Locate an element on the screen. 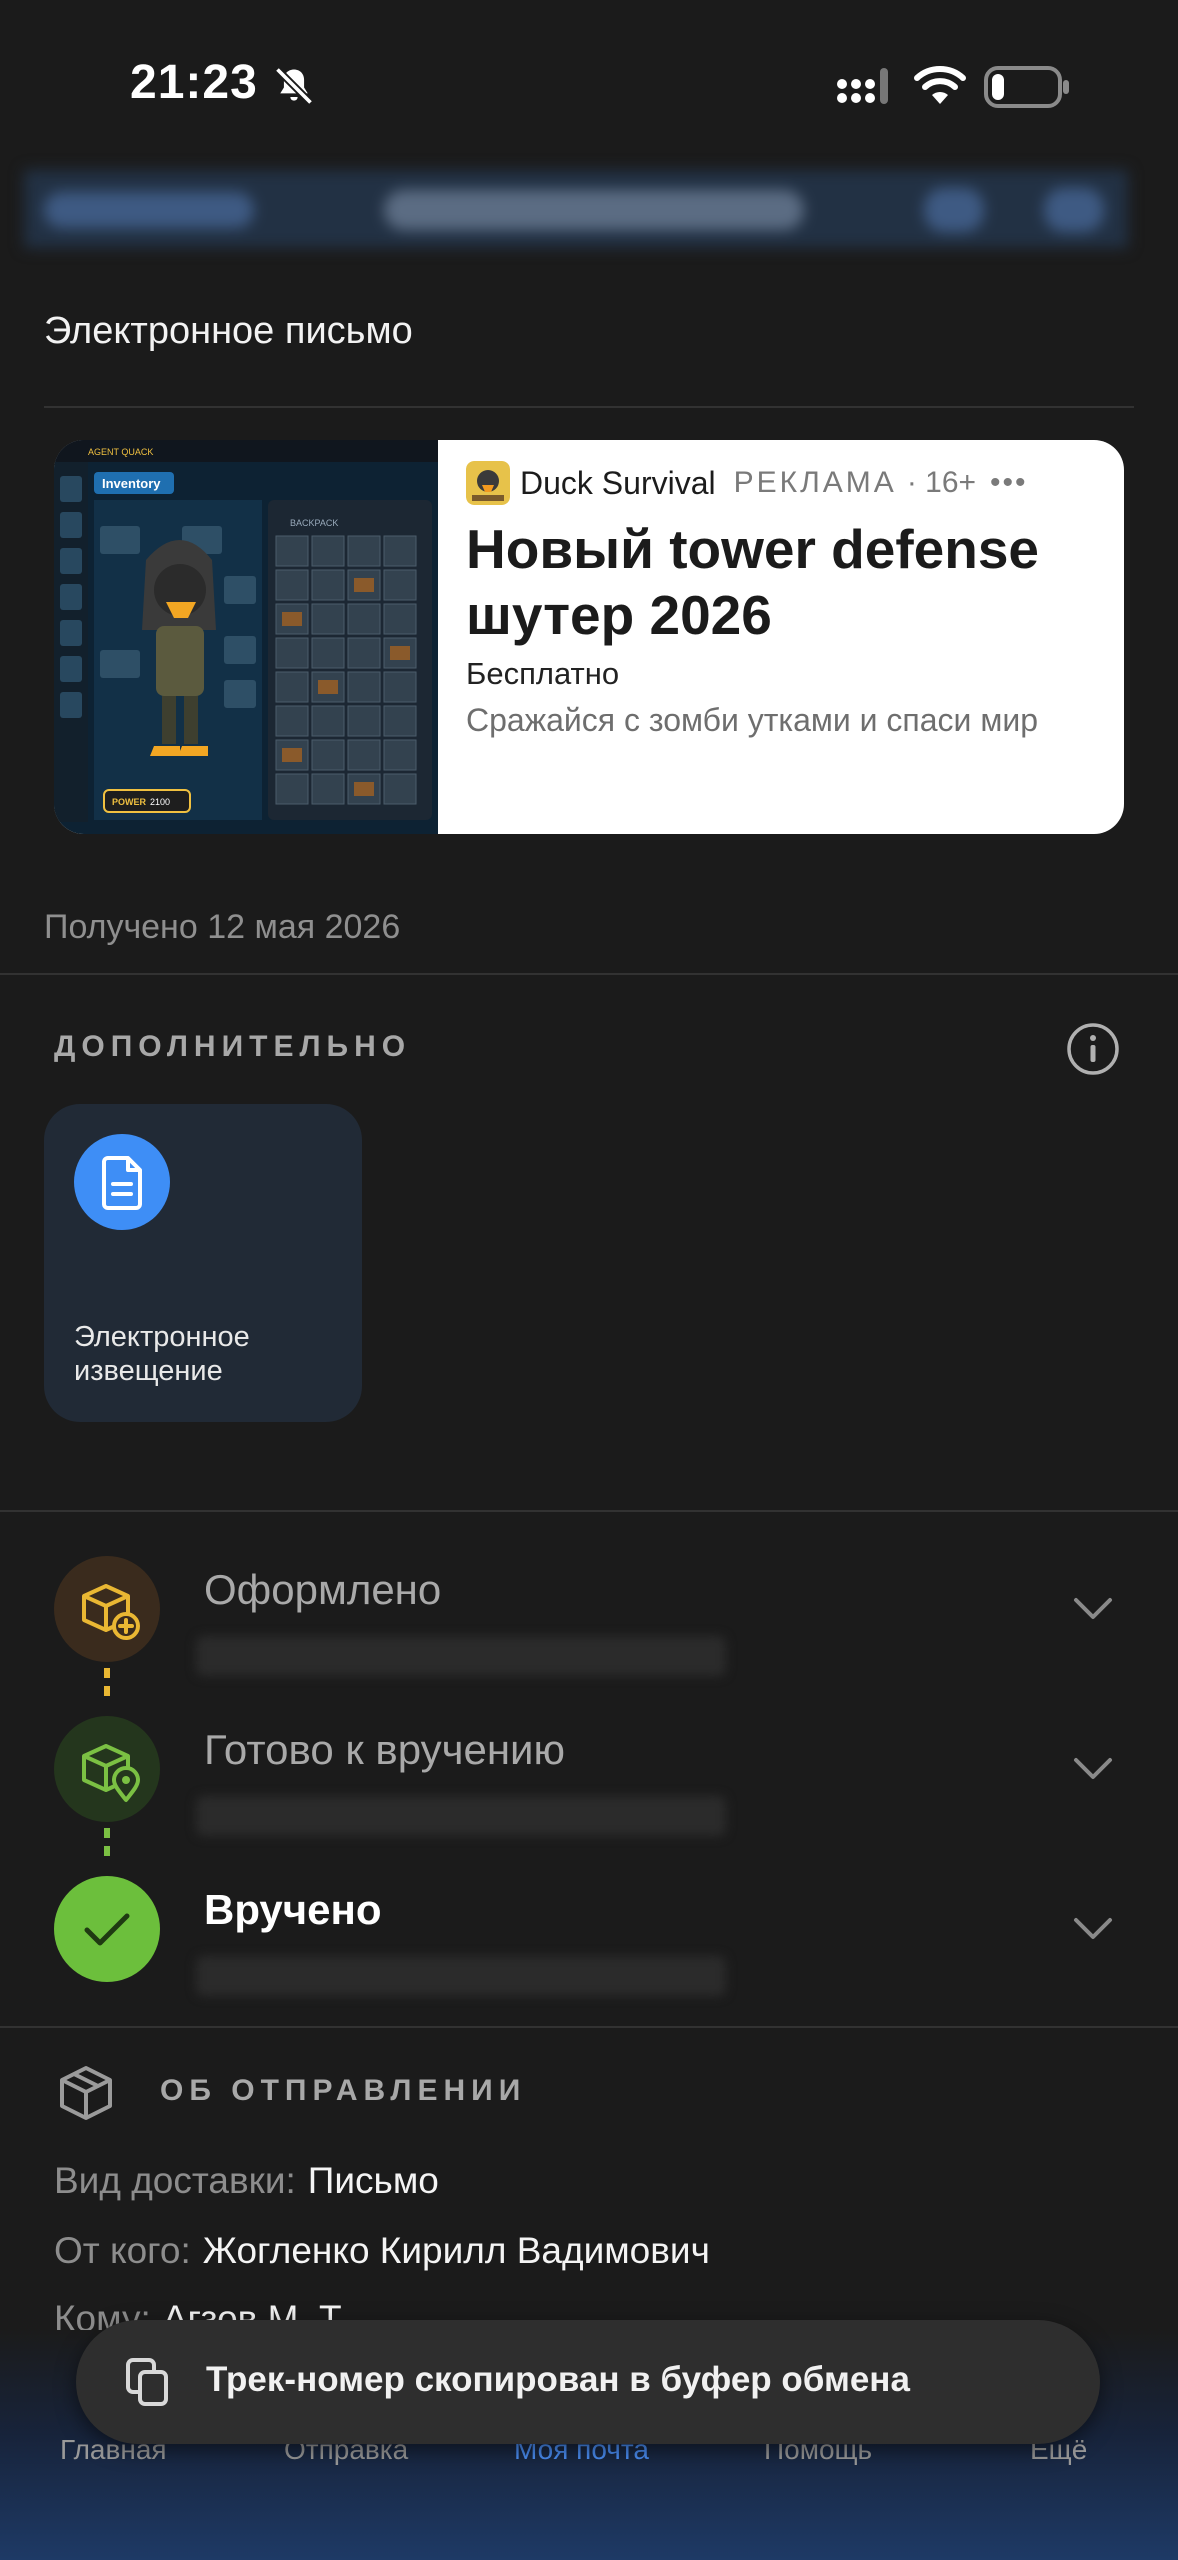  toast-text: Трек-номер скопирован в буфер обмена is located at coordinates (558, 2379).